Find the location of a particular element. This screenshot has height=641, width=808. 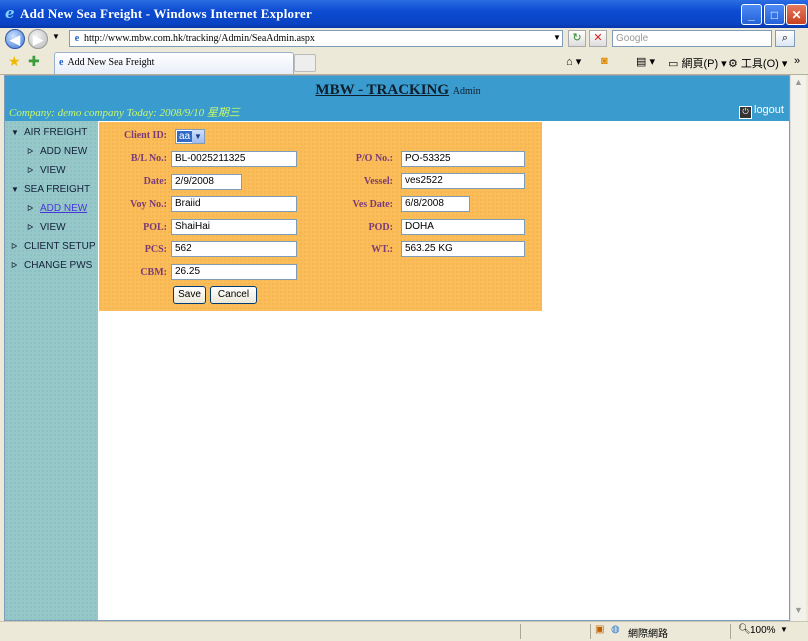

globe-icon: ◍ is located at coordinates (615, 629).